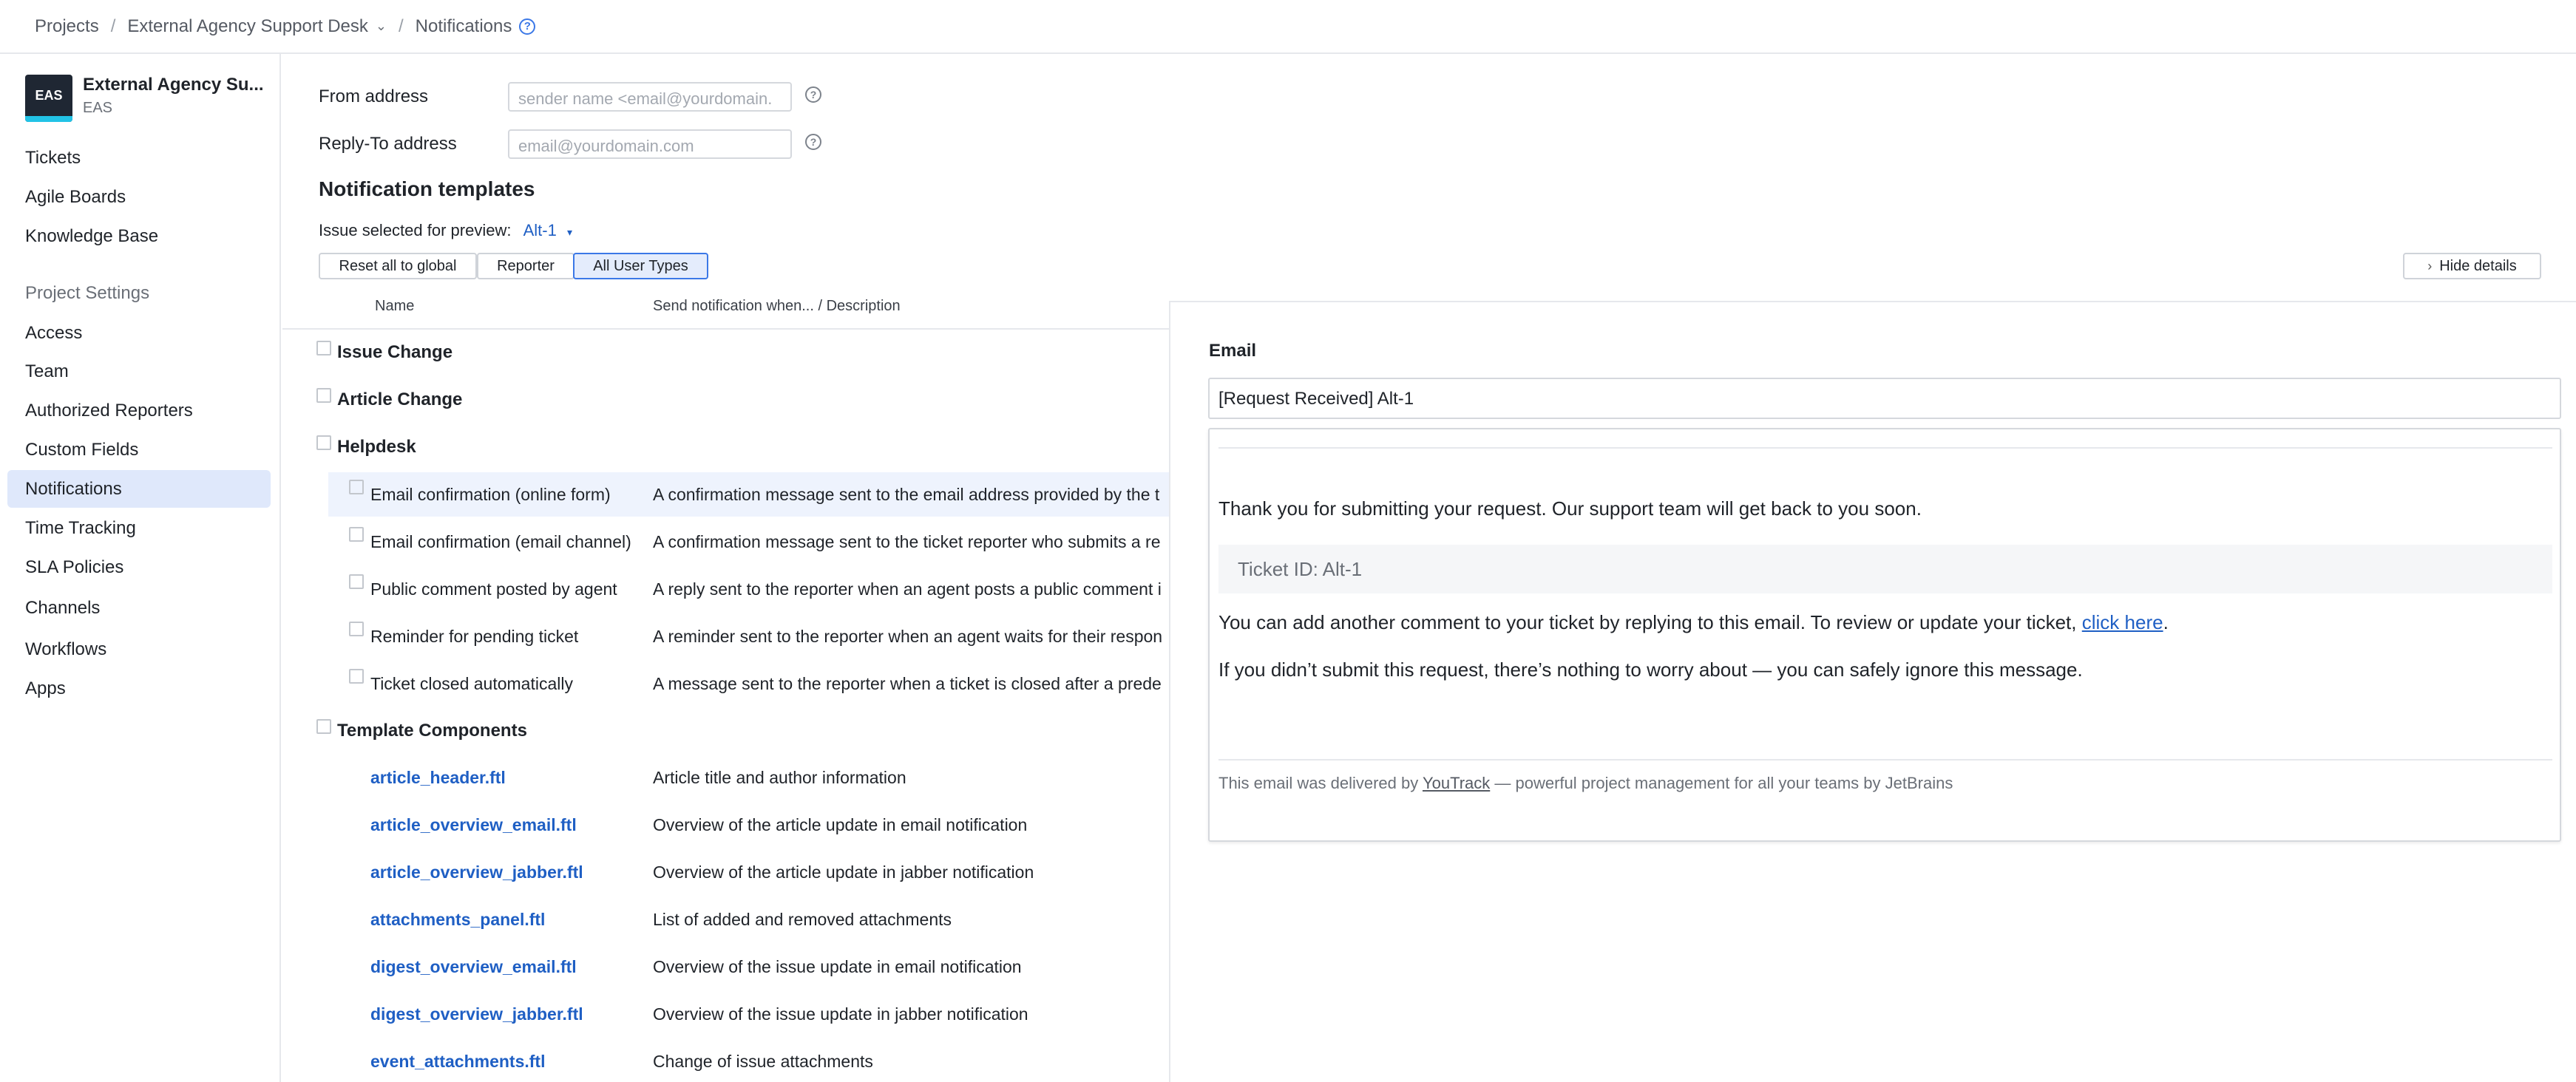 This screenshot has width=2576, height=1082. I want to click on column-description-header: Send notification when... / Description, so click(777, 306).